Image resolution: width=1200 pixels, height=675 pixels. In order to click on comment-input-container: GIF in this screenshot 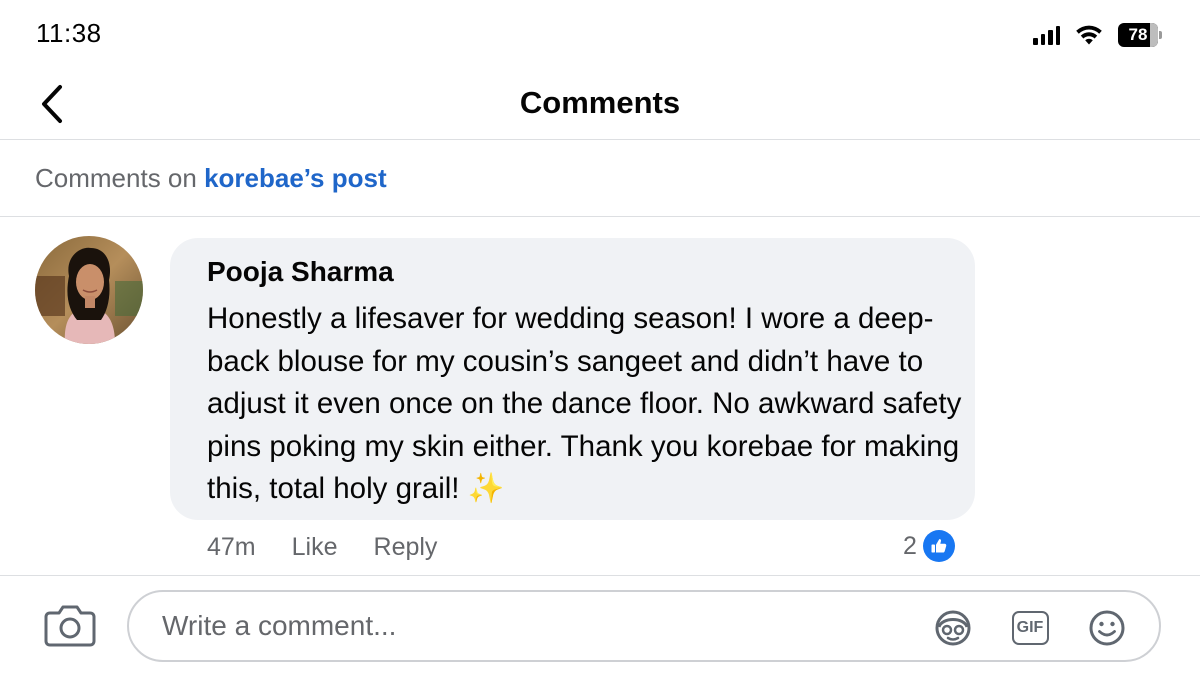, I will do `click(644, 626)`.